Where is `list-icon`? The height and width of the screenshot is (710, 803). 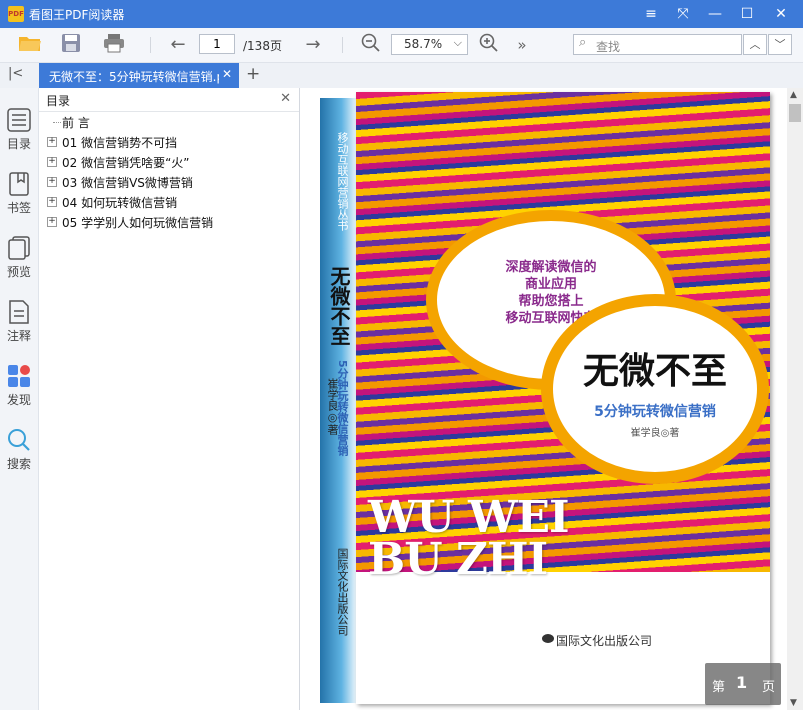
list-icon is located at coordinates (19, 120).